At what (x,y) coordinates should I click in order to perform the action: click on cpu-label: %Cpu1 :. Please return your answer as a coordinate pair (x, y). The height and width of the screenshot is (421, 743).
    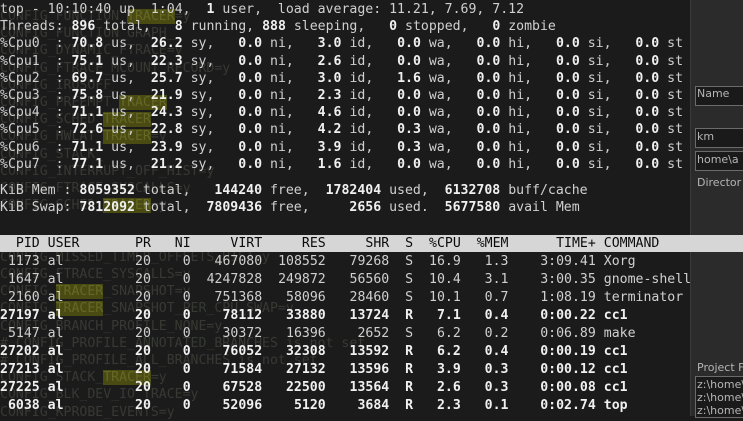
    Looking at the image, I should click on (36, 61).